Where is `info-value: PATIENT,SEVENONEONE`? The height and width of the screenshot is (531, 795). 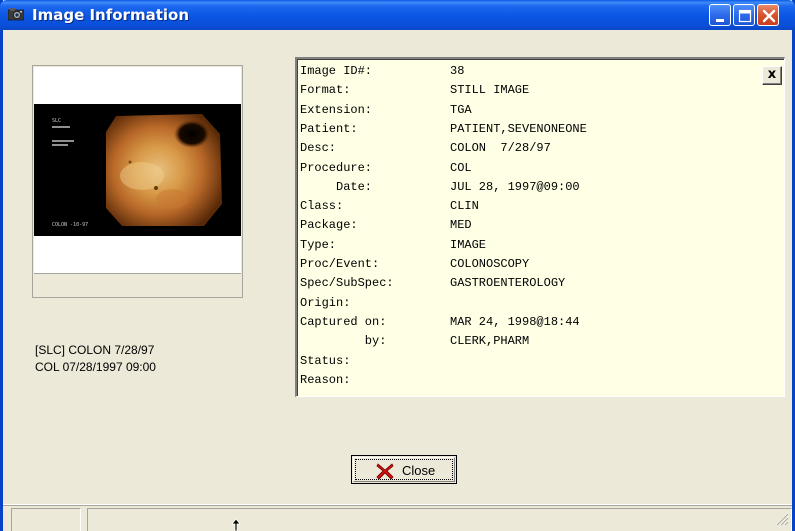
info-value: PATIENT,SEVENONEONE is located at coordinates (518, 128).